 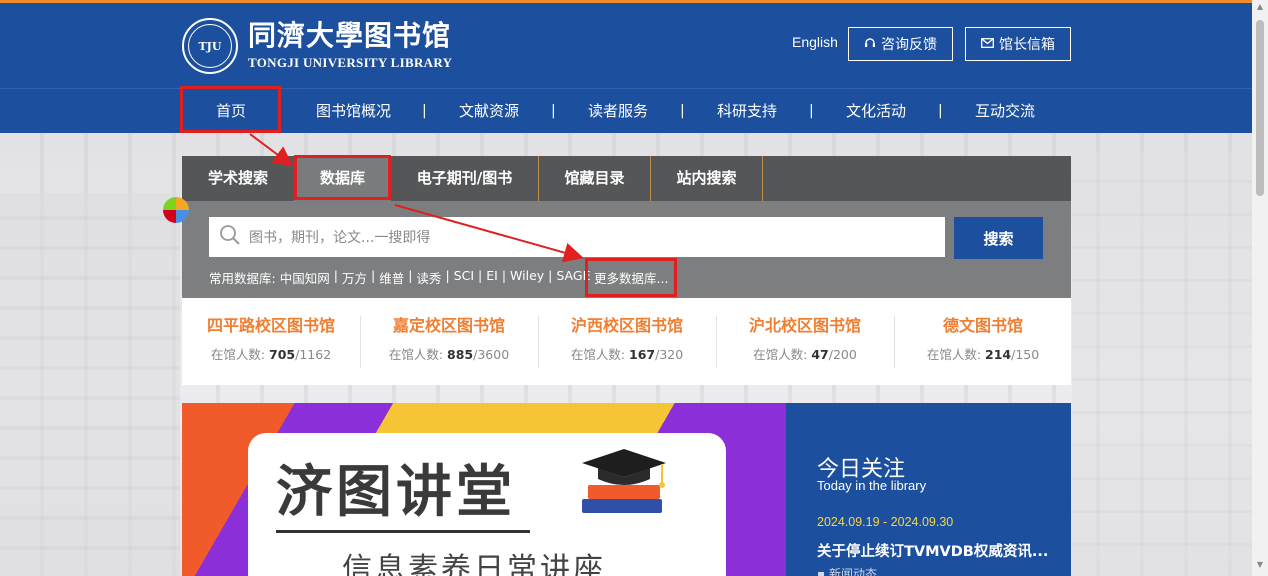 What do you see at coordinates (403, 531) in the screenshot?
I see `banner-rule` at bounding box center [403, 531].